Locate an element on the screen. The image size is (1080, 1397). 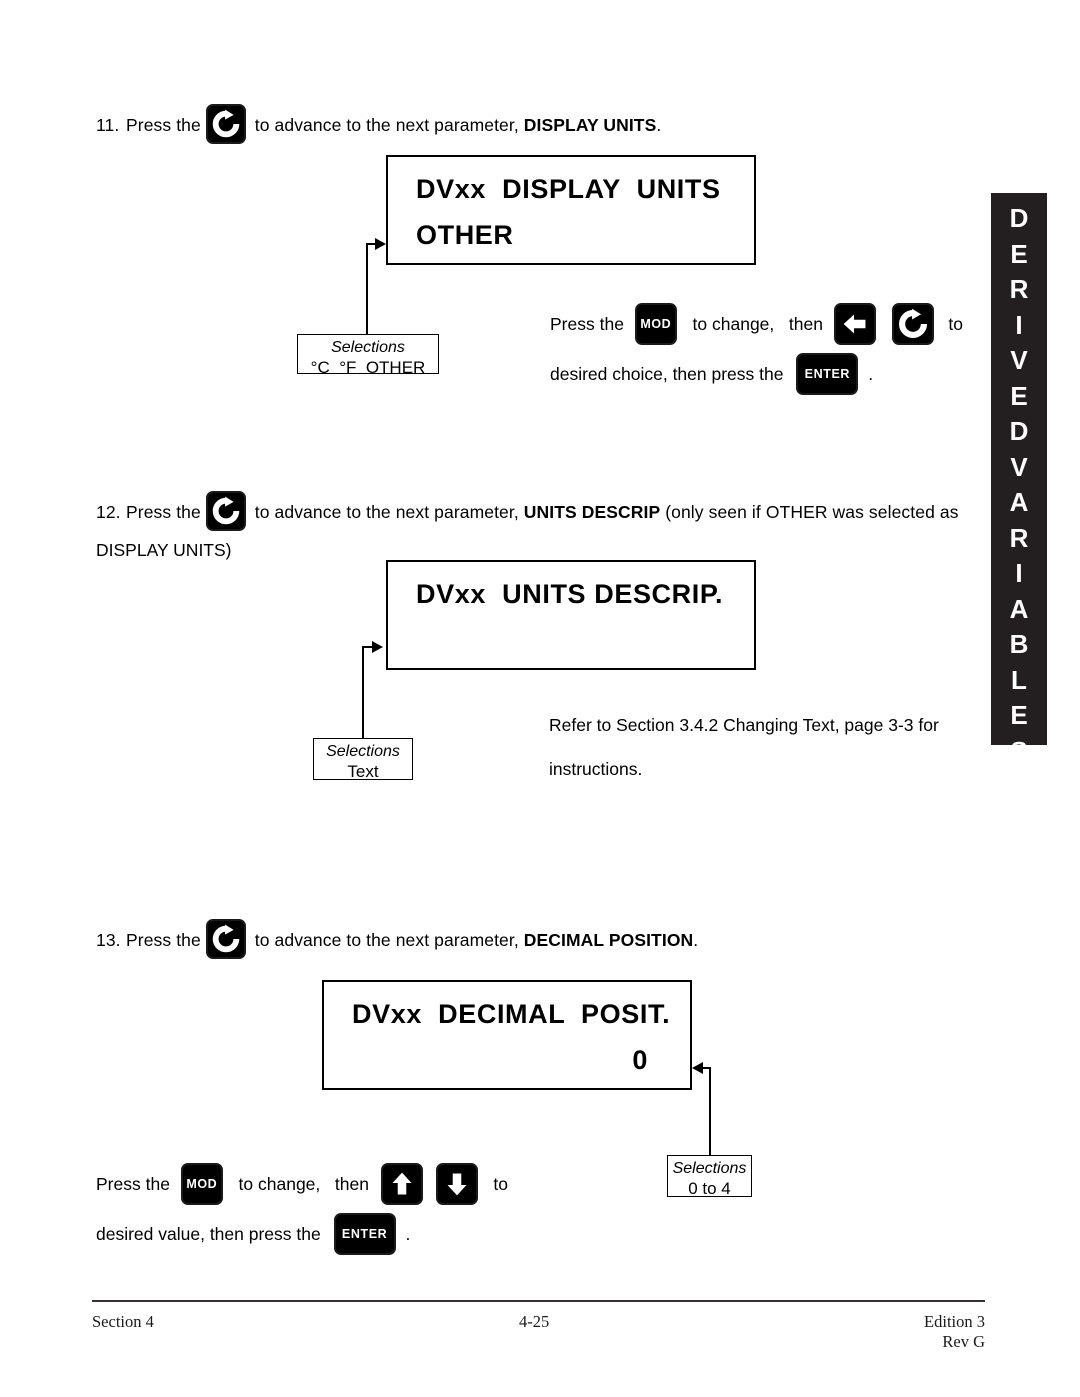
step-12-text-after: to advance to the next parameter, is located at coordinates (386, 512).